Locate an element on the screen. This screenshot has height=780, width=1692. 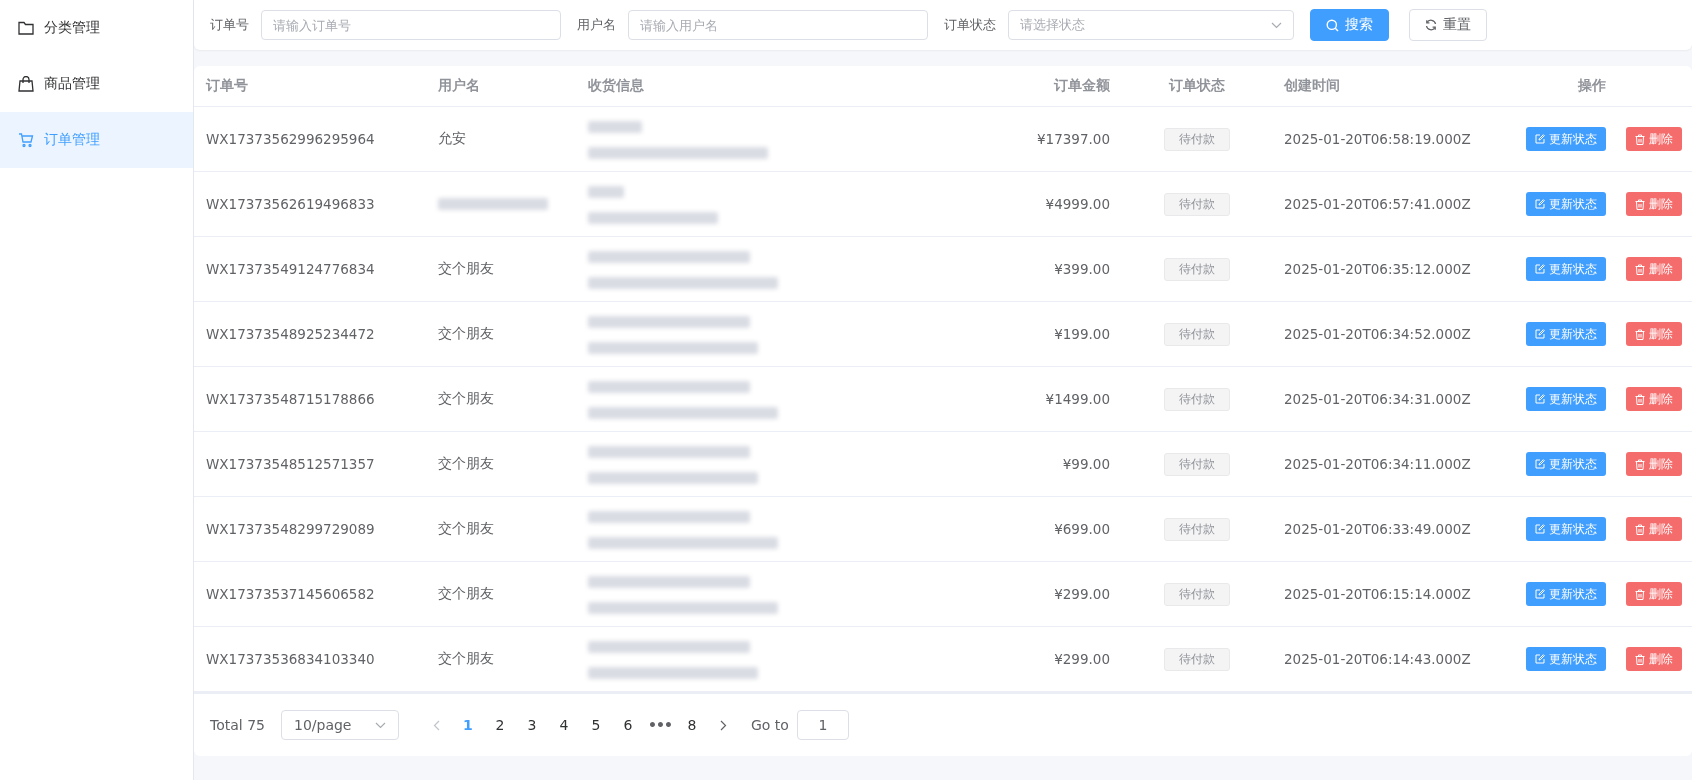
reset-button: 重置 is located at coordinates (1448, 25).